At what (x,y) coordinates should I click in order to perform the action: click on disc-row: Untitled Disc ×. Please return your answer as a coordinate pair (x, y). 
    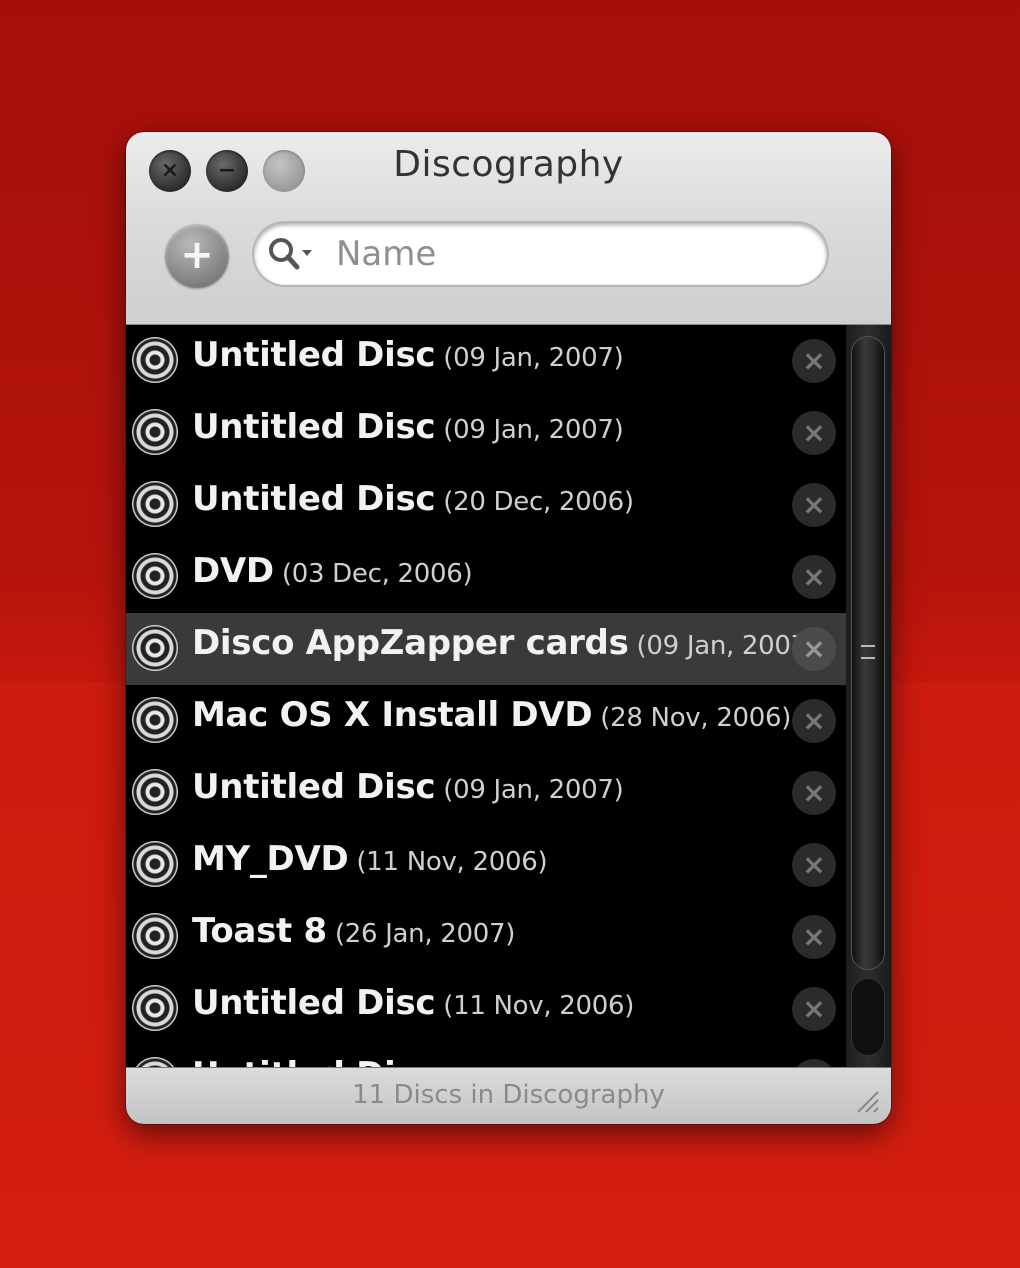
    Looking at the image, I should click on (486, 1056).